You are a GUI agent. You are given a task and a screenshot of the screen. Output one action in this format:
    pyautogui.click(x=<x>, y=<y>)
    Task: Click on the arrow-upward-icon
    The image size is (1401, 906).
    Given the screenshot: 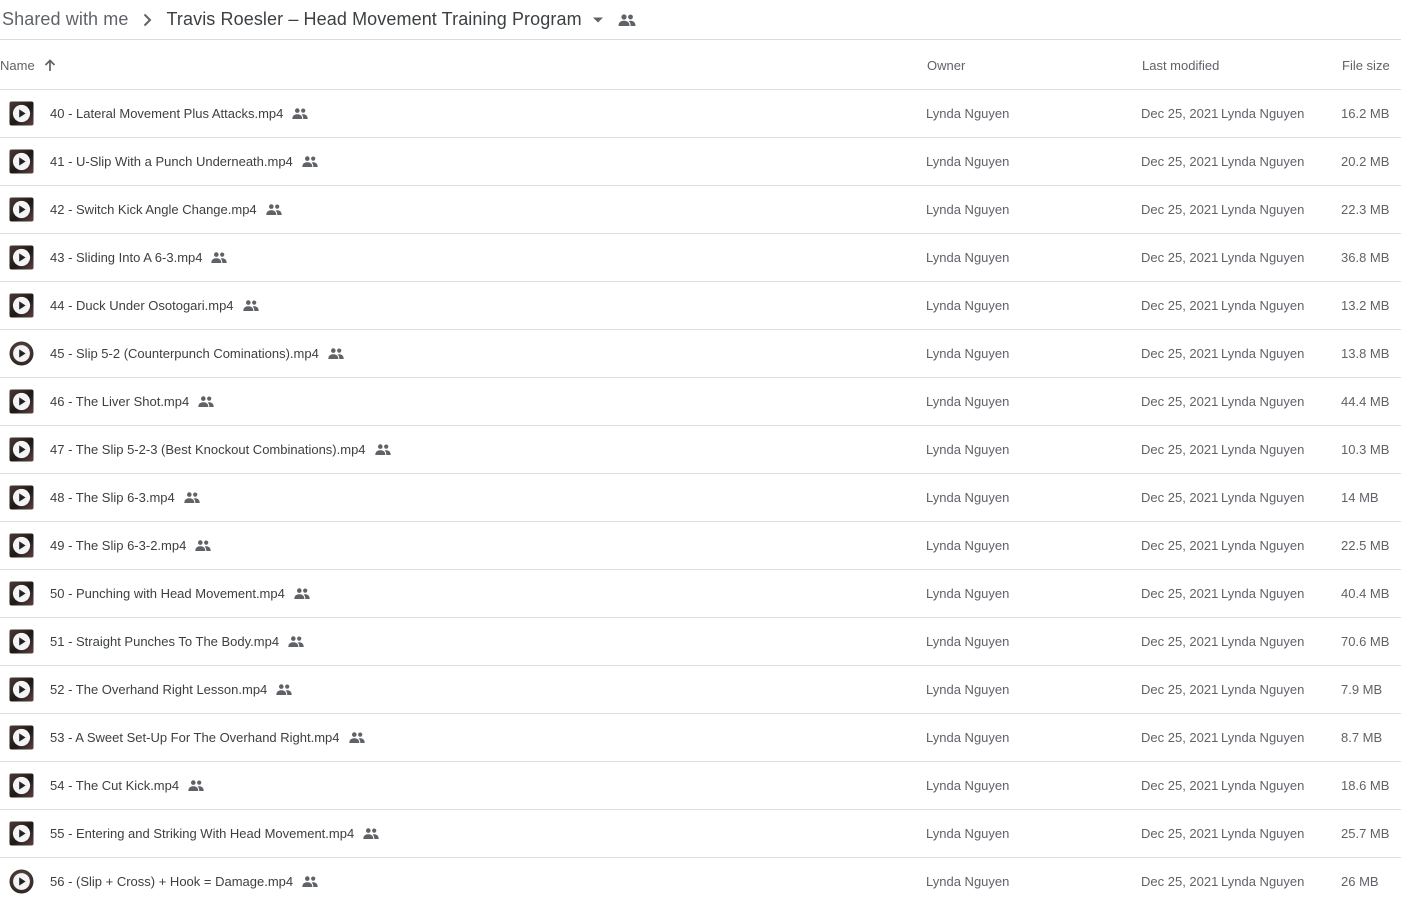 What is the action you would take?
    pyautogui.click(x=50, y=65)
    